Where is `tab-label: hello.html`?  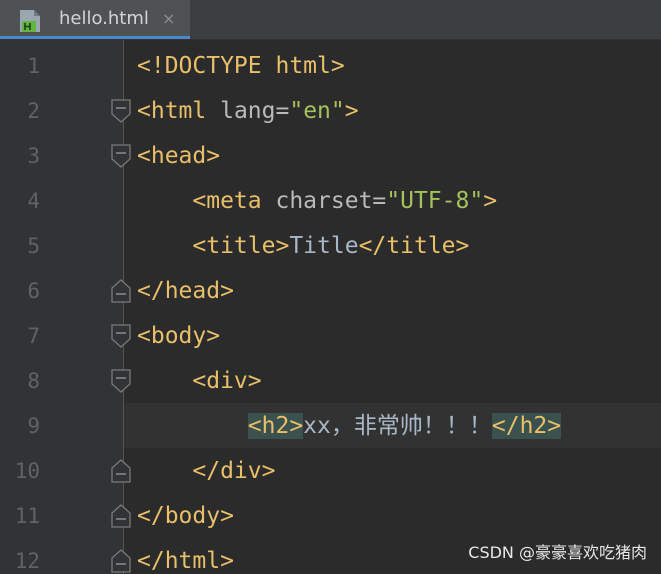 tab-label: hello.html is located at coordinates (104, 18).